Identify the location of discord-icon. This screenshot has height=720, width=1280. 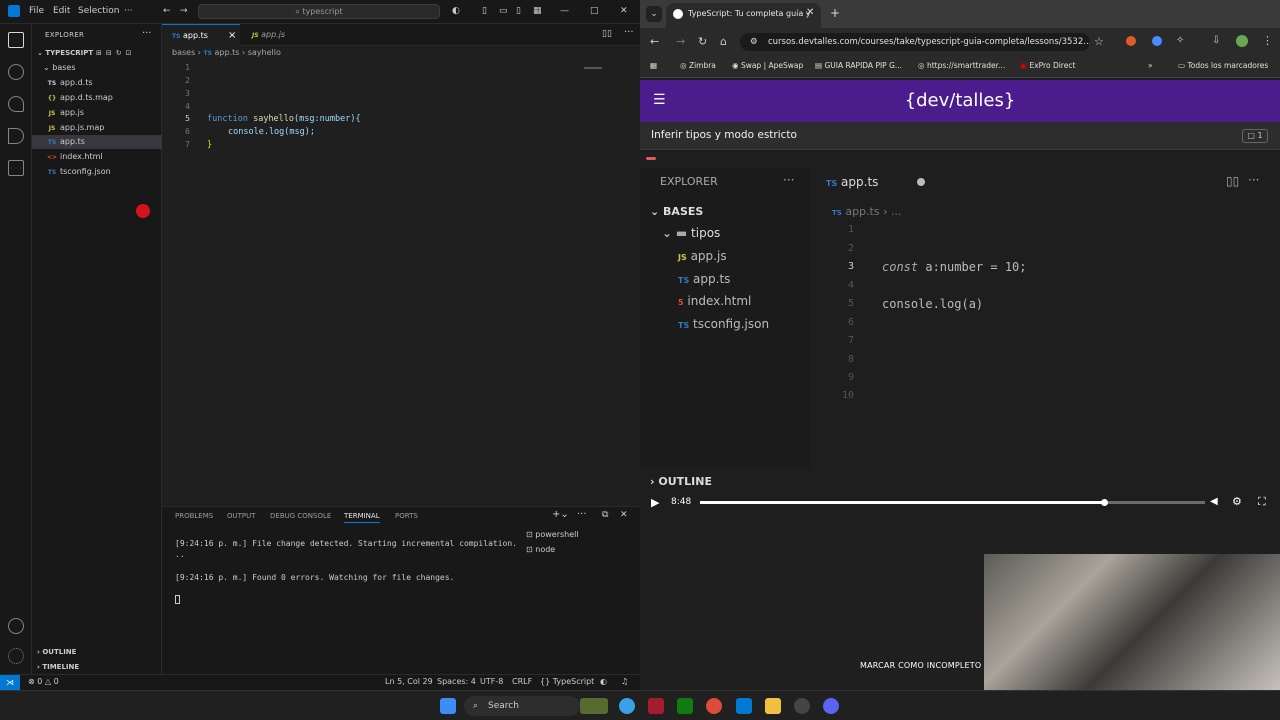
(831, 706).